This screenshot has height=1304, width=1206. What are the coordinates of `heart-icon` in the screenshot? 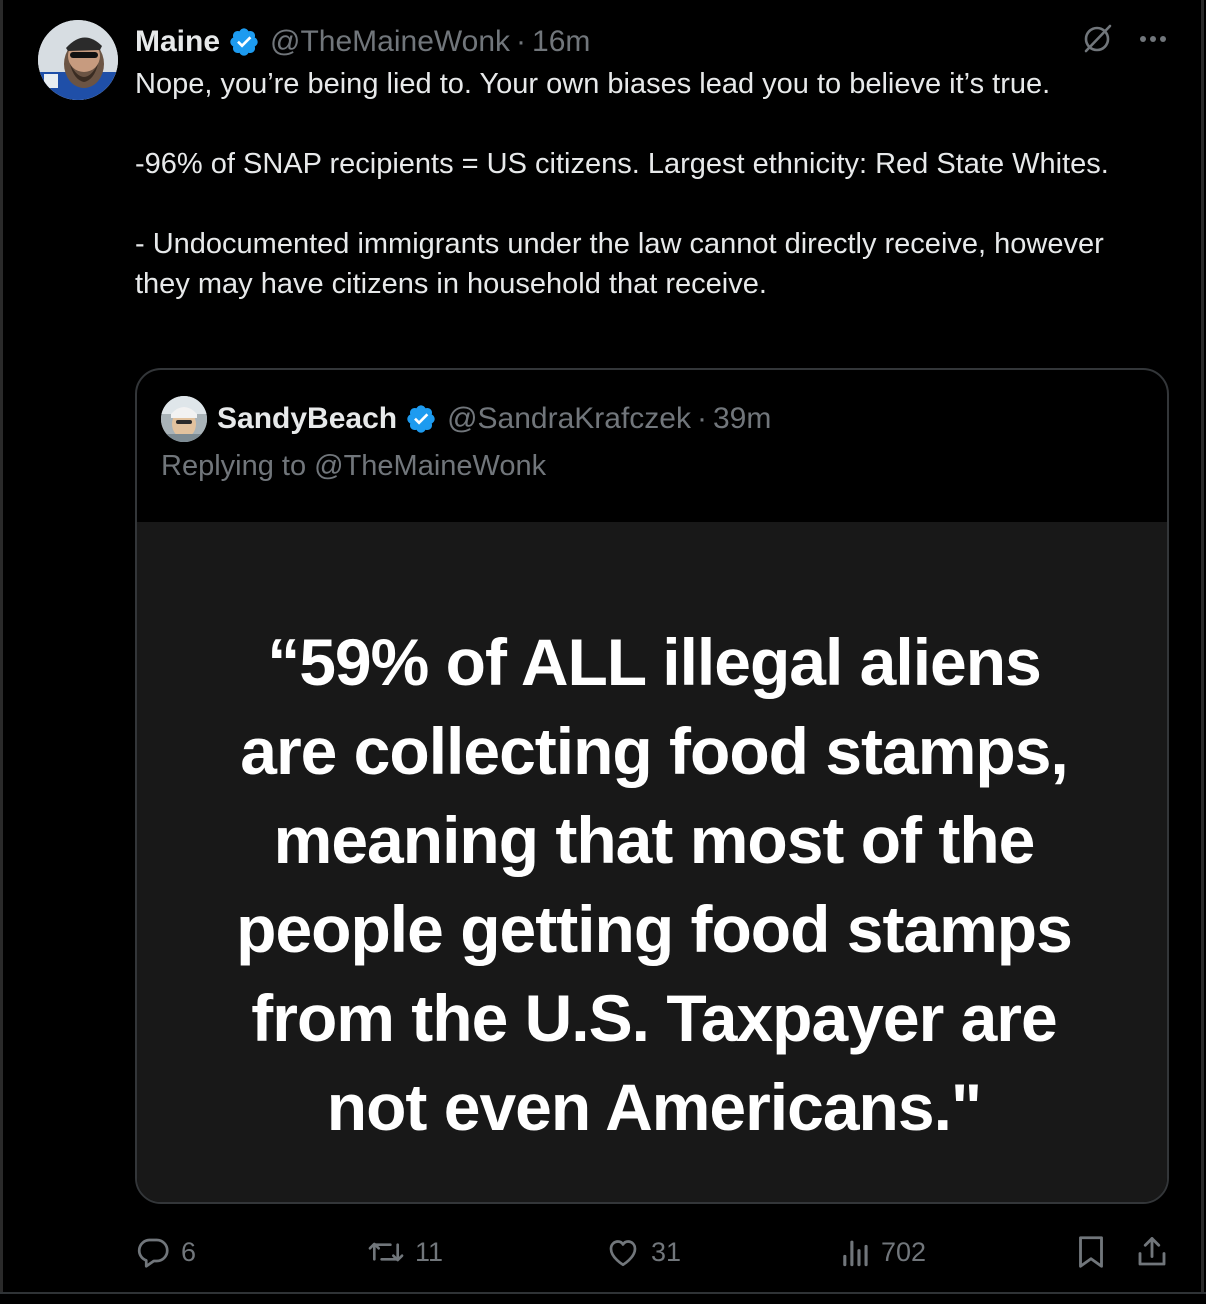 It's located at (623, 1253).